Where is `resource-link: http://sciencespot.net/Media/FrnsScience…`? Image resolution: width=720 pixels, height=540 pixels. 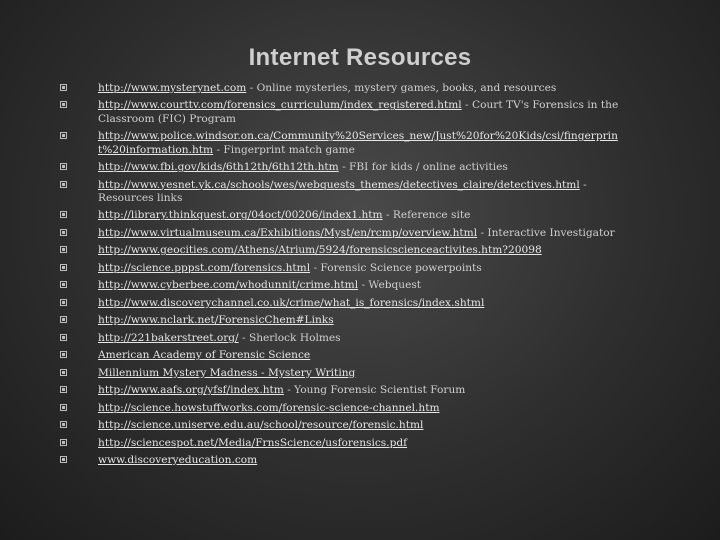 resource-link: http://sciencespot.net/Media/FrnsScience… is located at coordinates (252, 443).